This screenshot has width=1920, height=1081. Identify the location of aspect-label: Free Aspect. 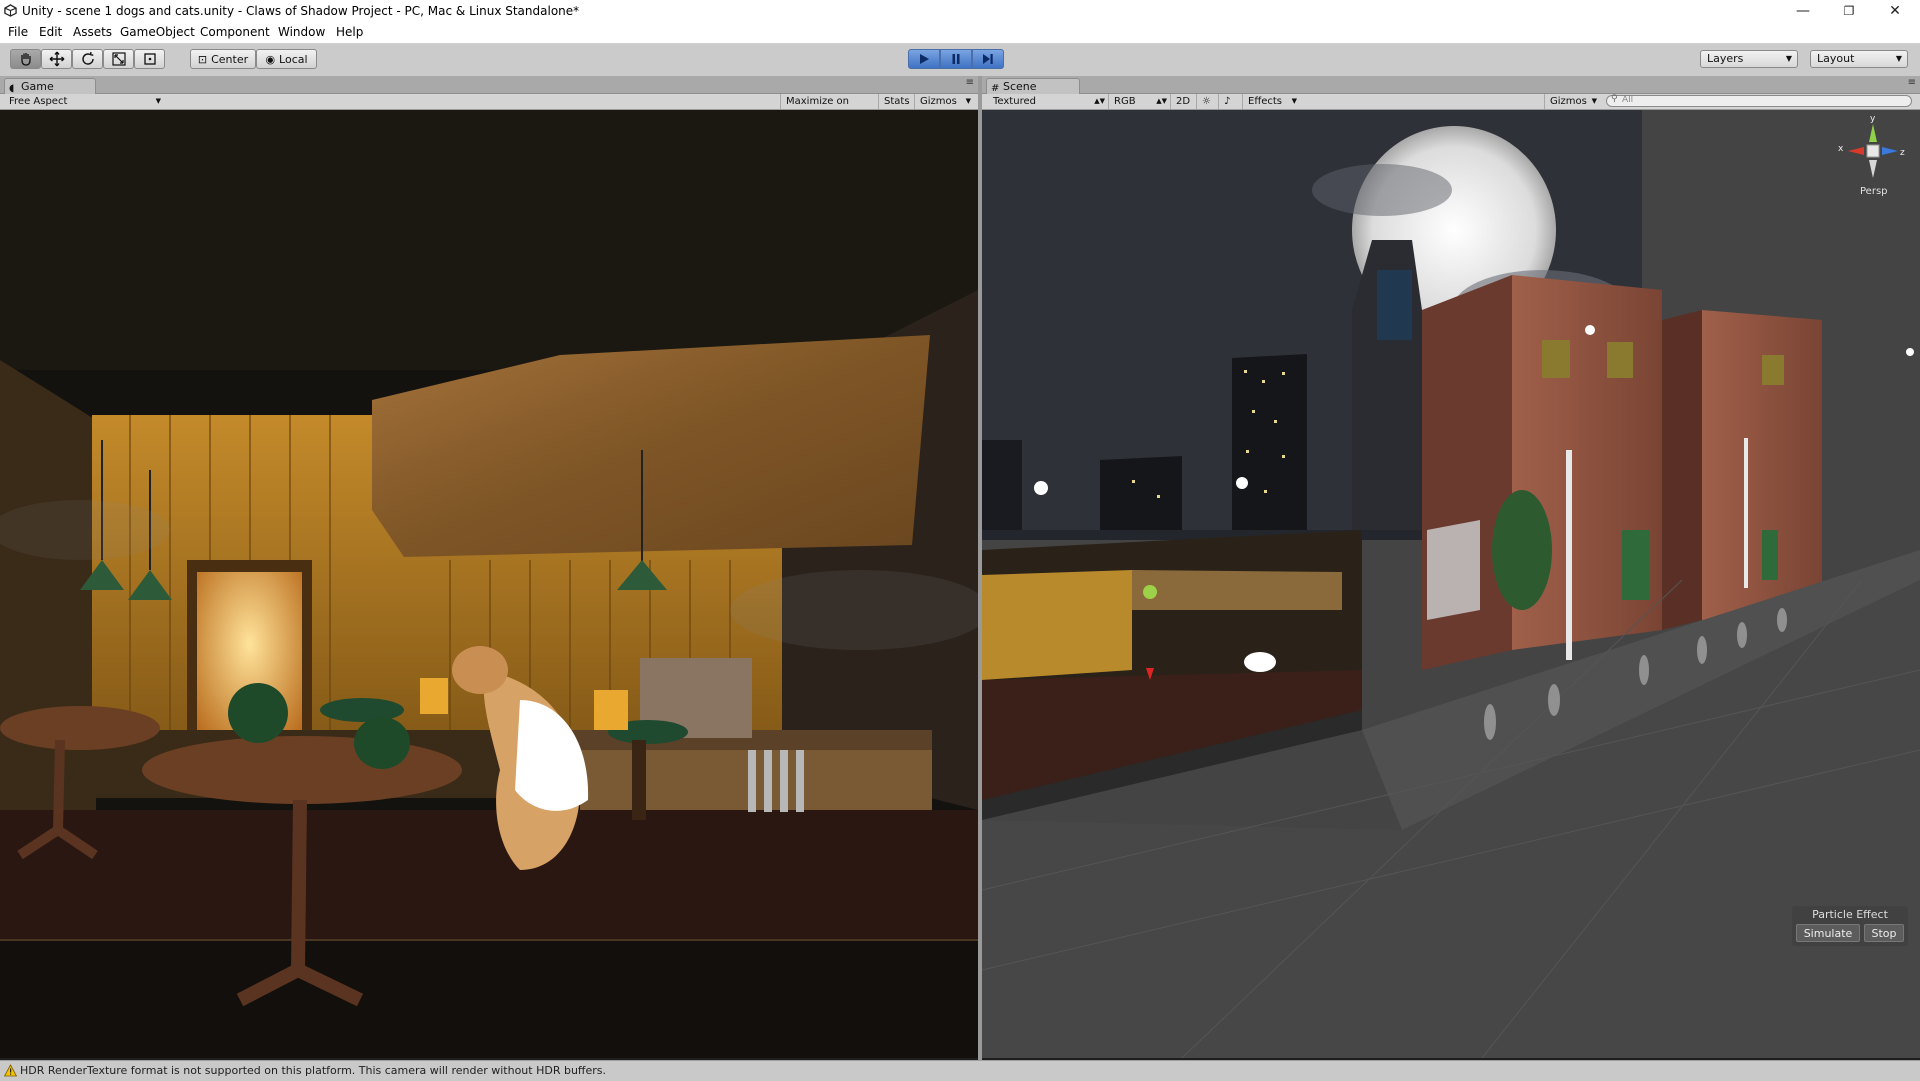
(38, 101).